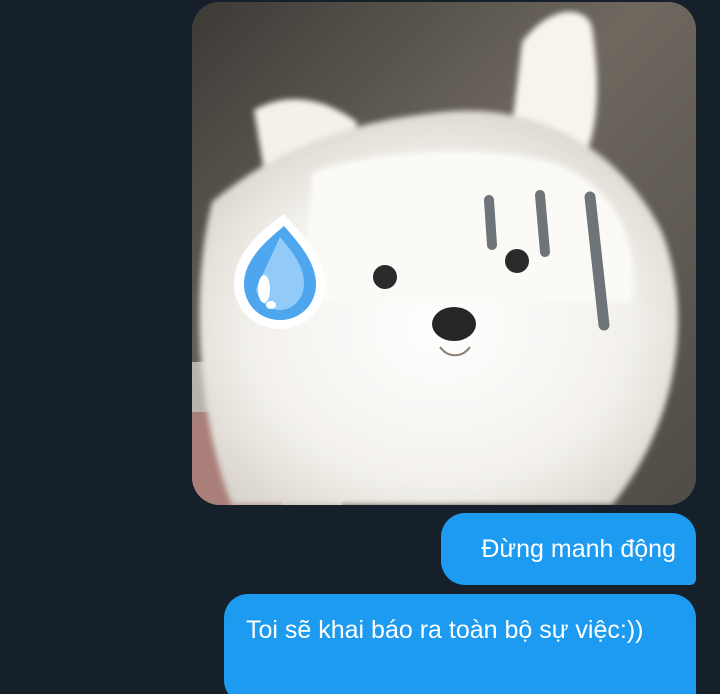  What do you see at coordinates (578, 549) in the screenshot?
I see `message-text: Đừng manh động` at bounding box center [578, 549].